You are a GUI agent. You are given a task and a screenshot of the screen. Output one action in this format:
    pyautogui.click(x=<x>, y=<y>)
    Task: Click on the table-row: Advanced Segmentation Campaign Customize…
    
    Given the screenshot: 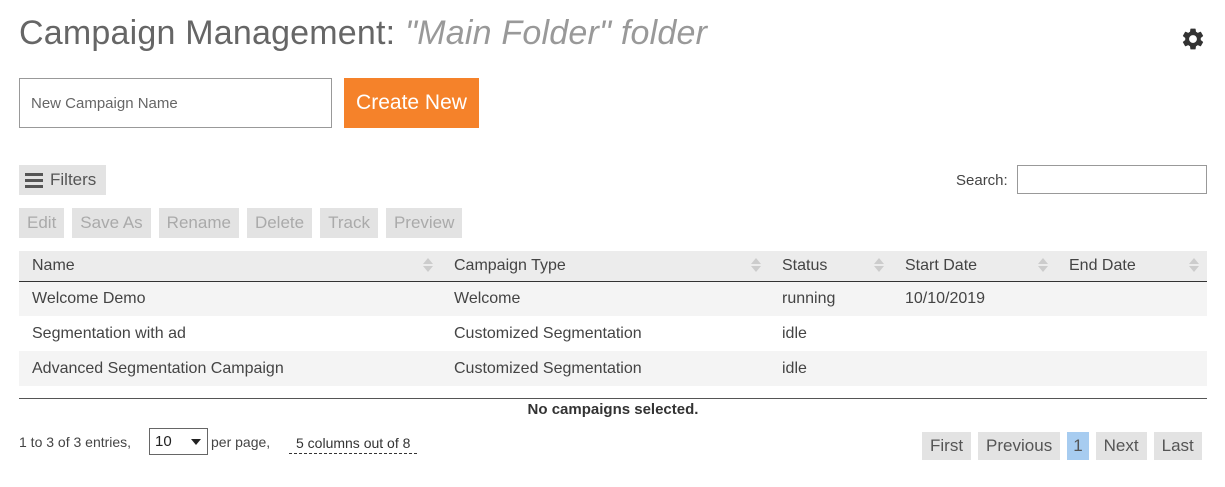 What is the action you would take?
    pyautogui.click(x=613, y=368)
    